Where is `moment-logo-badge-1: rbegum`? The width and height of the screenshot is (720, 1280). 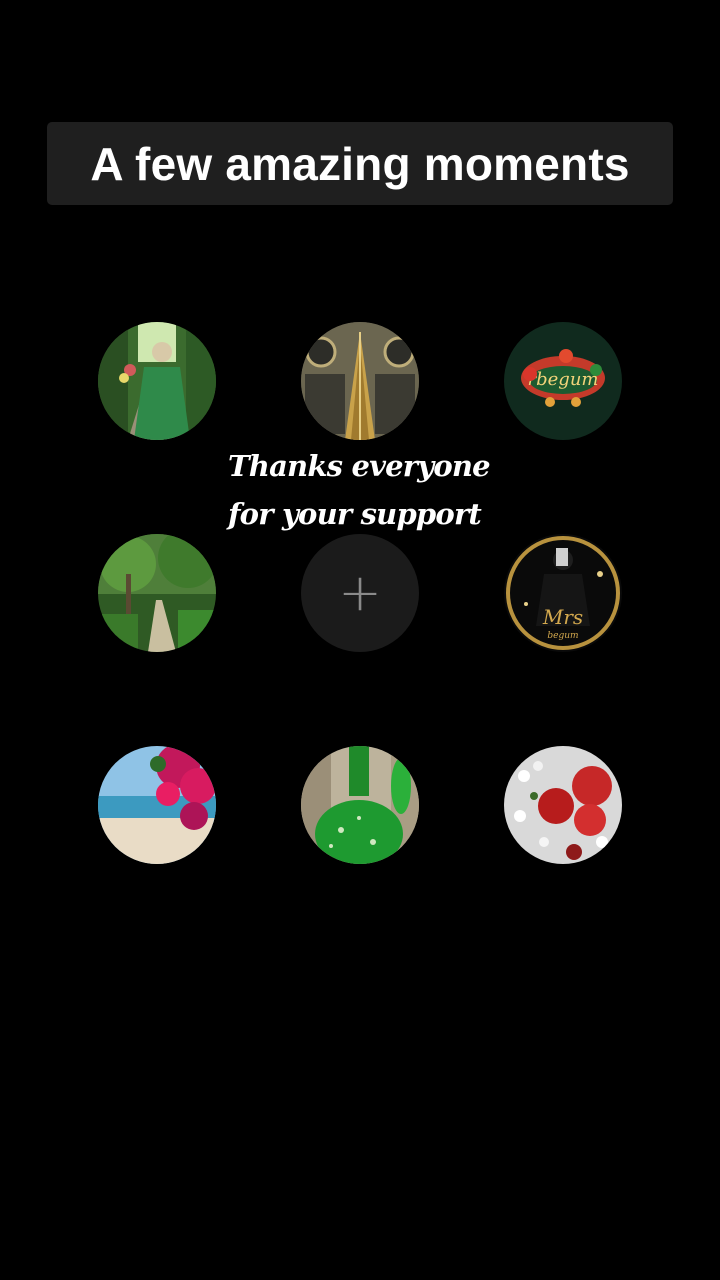 moment-logo-badge-1: rbegum is located at coordinates (563, 381).